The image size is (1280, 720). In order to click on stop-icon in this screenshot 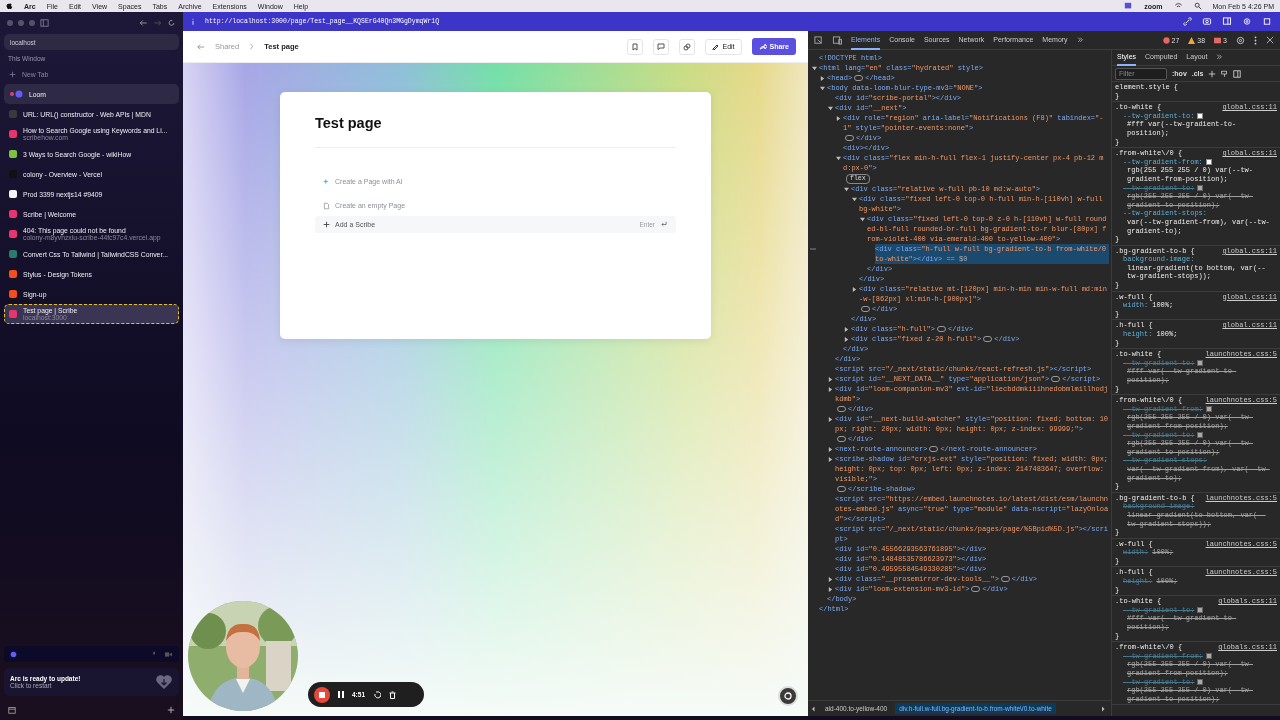, I will do `click(322, 694)`.